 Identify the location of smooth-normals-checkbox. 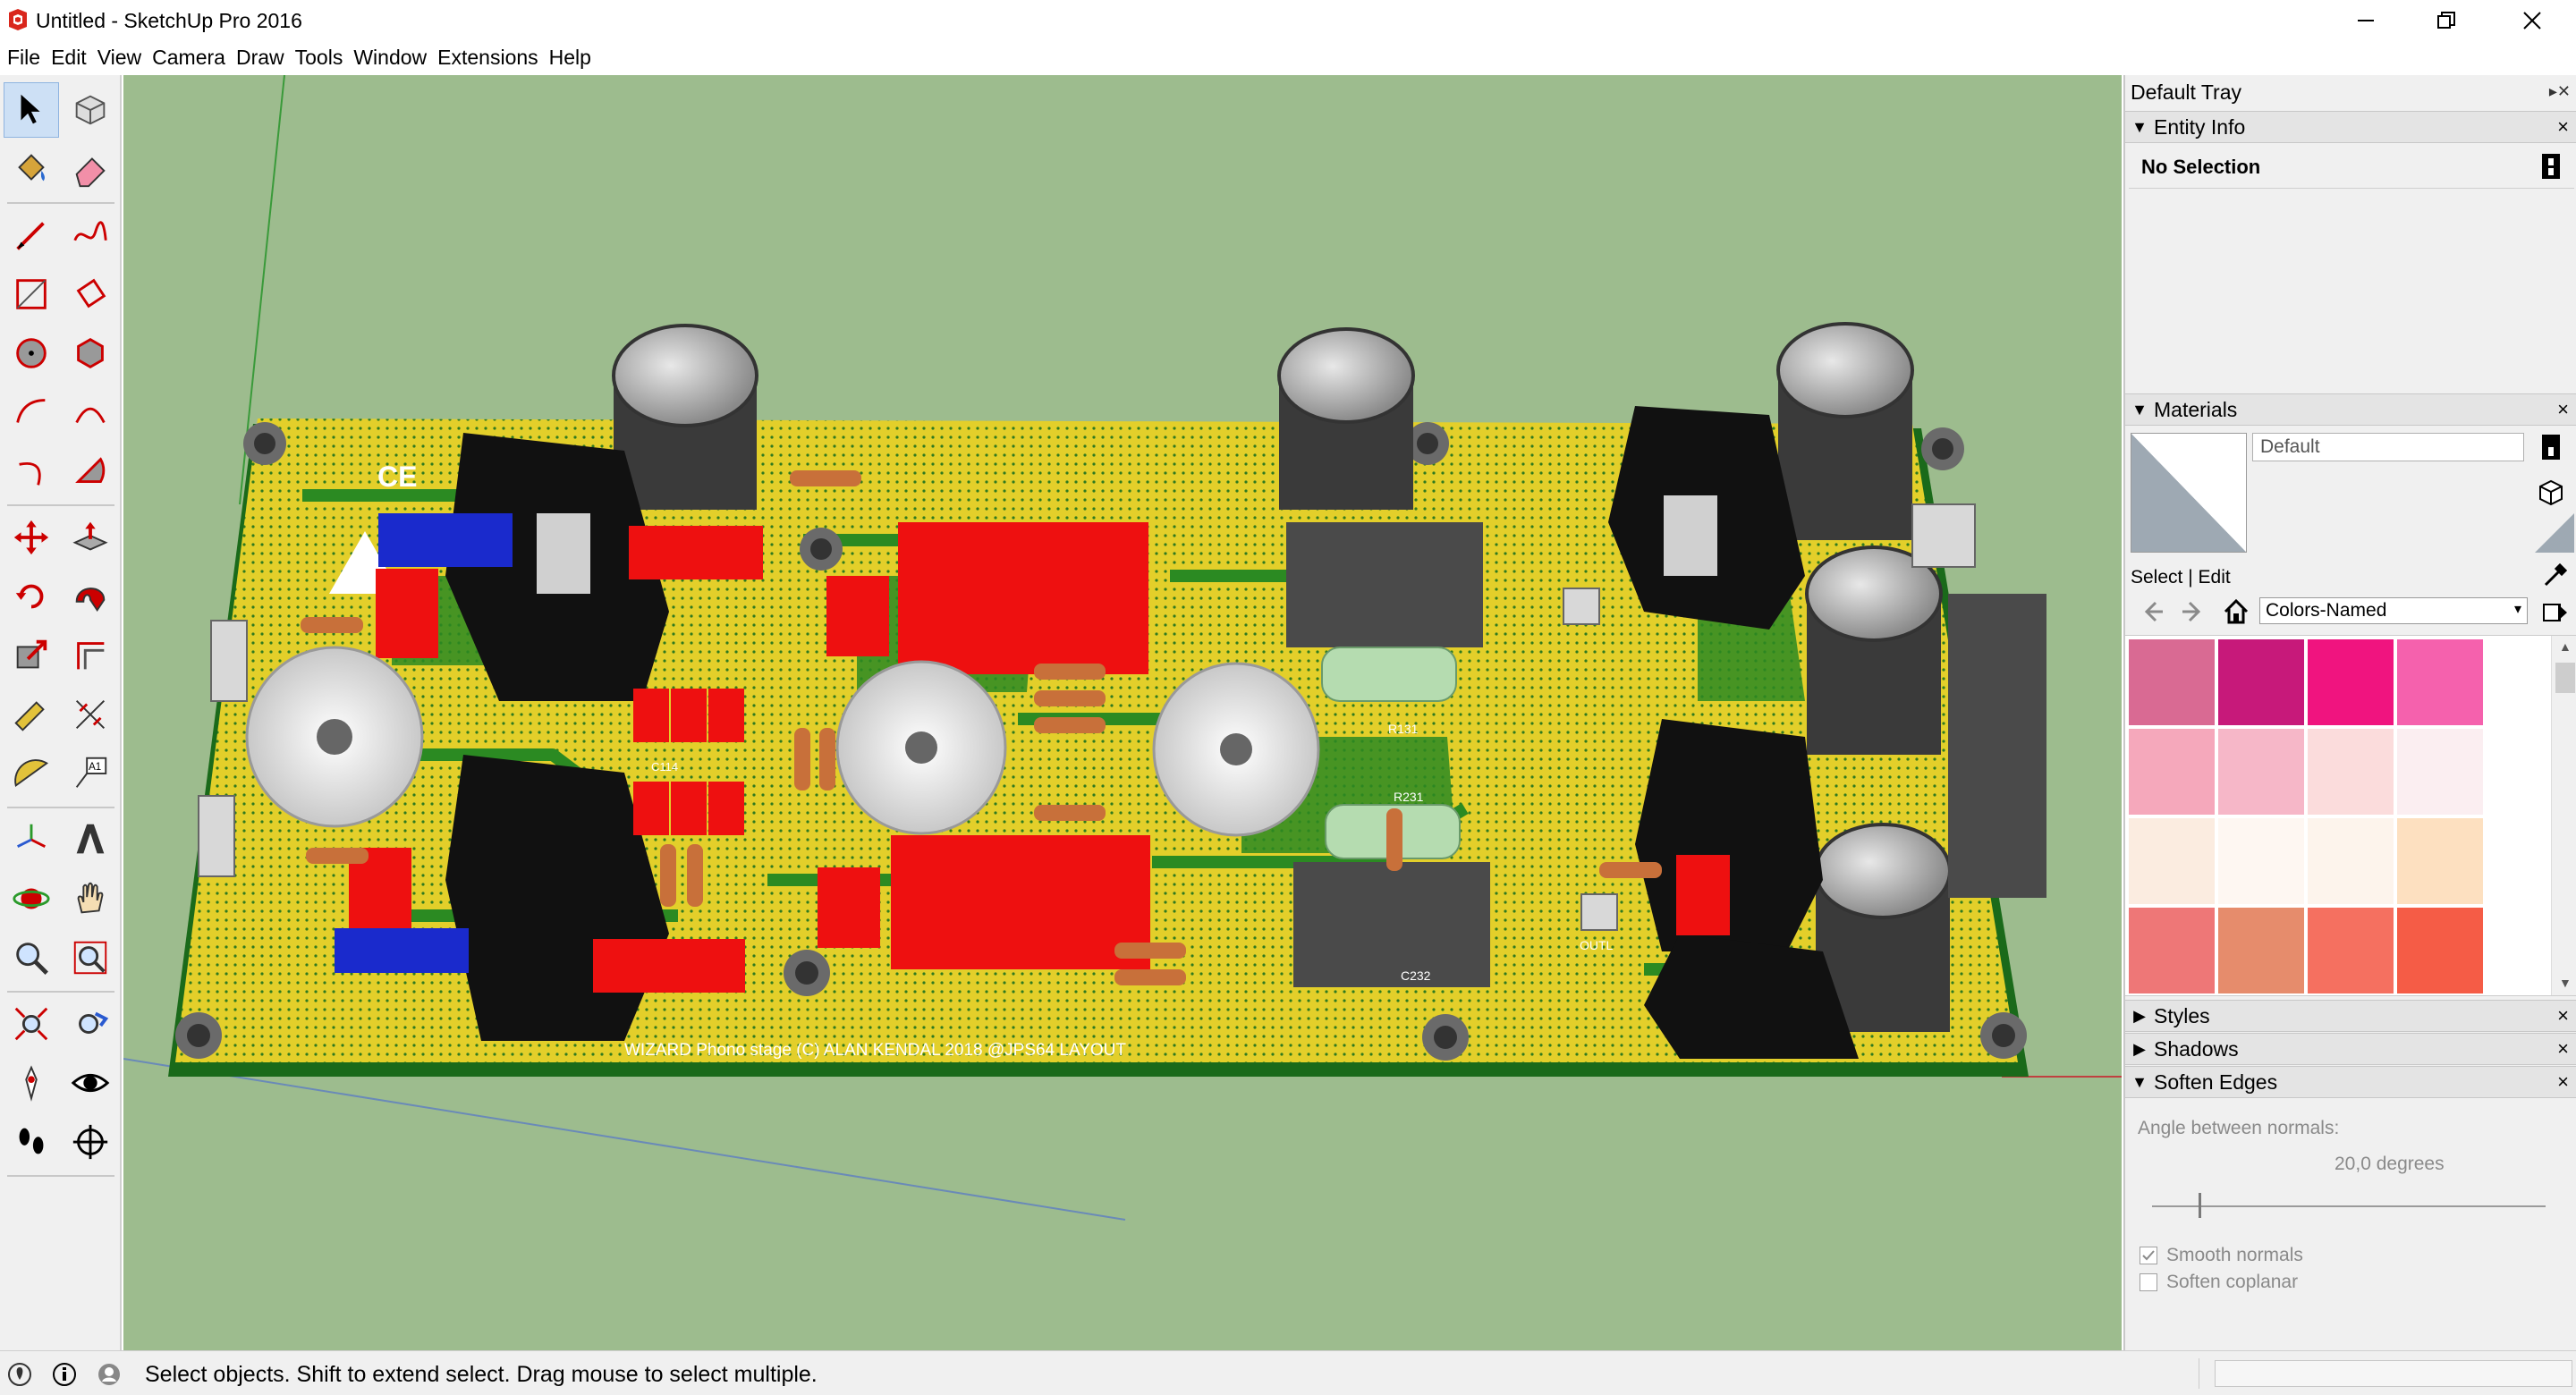
(2148, 1255).